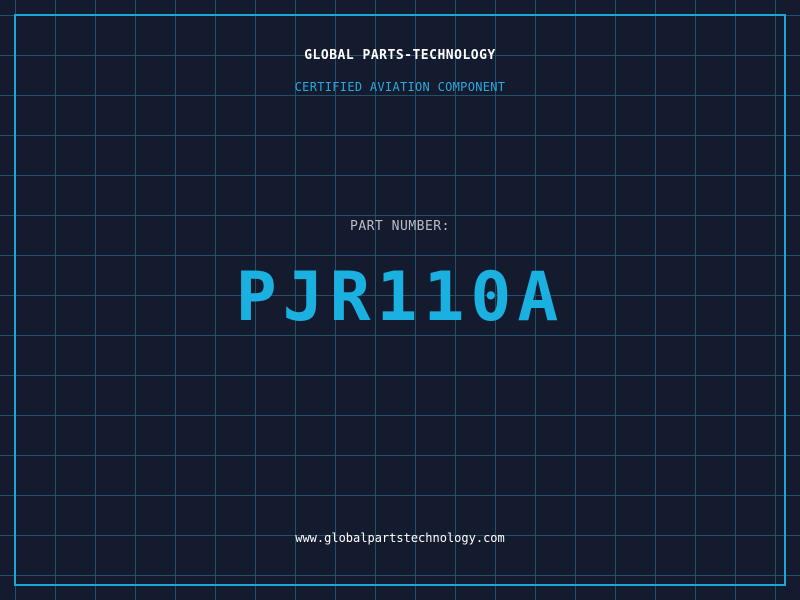 This screenshot has width=800, height=600. What do you see at coordinates (400, 55) in the screenshot?
I see `company-name: GLOBAL PARTS-TECHNOLOGY` at bounding box center [400, 55].